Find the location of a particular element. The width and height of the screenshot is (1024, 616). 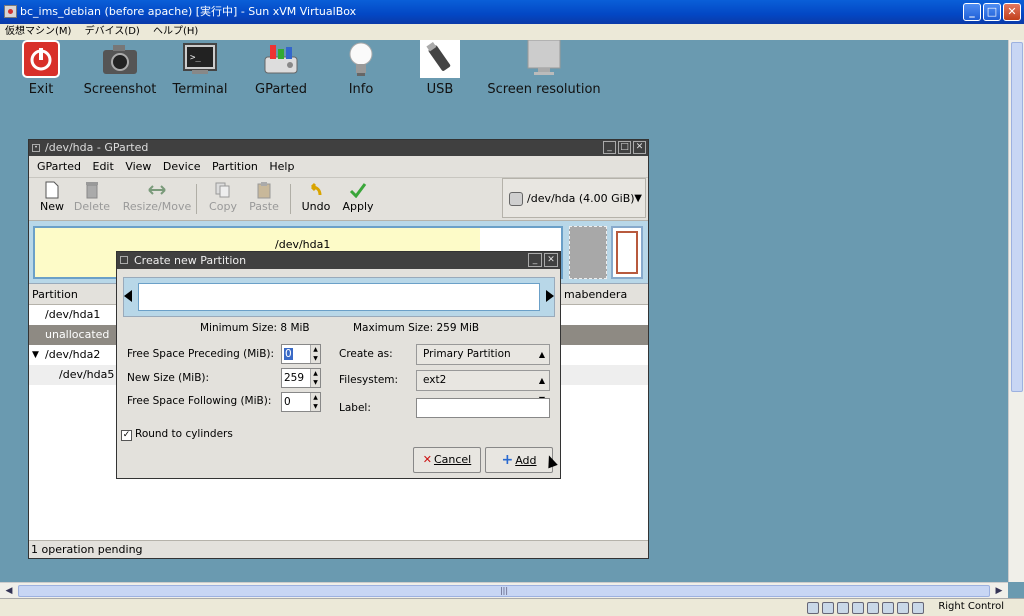

host-key-label: Right Control is located at coordinates (971, 606).